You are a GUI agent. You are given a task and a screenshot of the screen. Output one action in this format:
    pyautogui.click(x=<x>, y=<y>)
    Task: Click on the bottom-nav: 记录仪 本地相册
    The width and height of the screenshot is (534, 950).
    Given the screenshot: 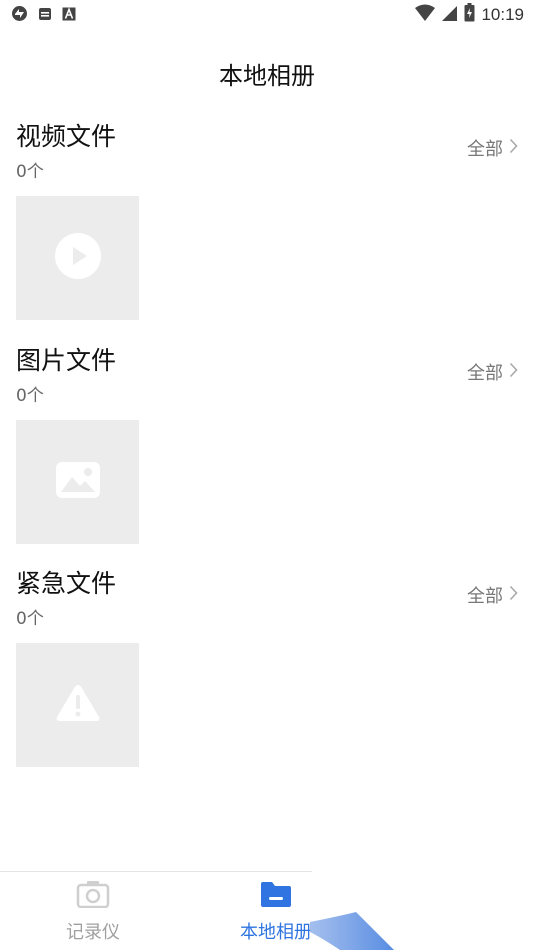 What is the action you would take?
    pyautogui.click(x=267, y=910)
    